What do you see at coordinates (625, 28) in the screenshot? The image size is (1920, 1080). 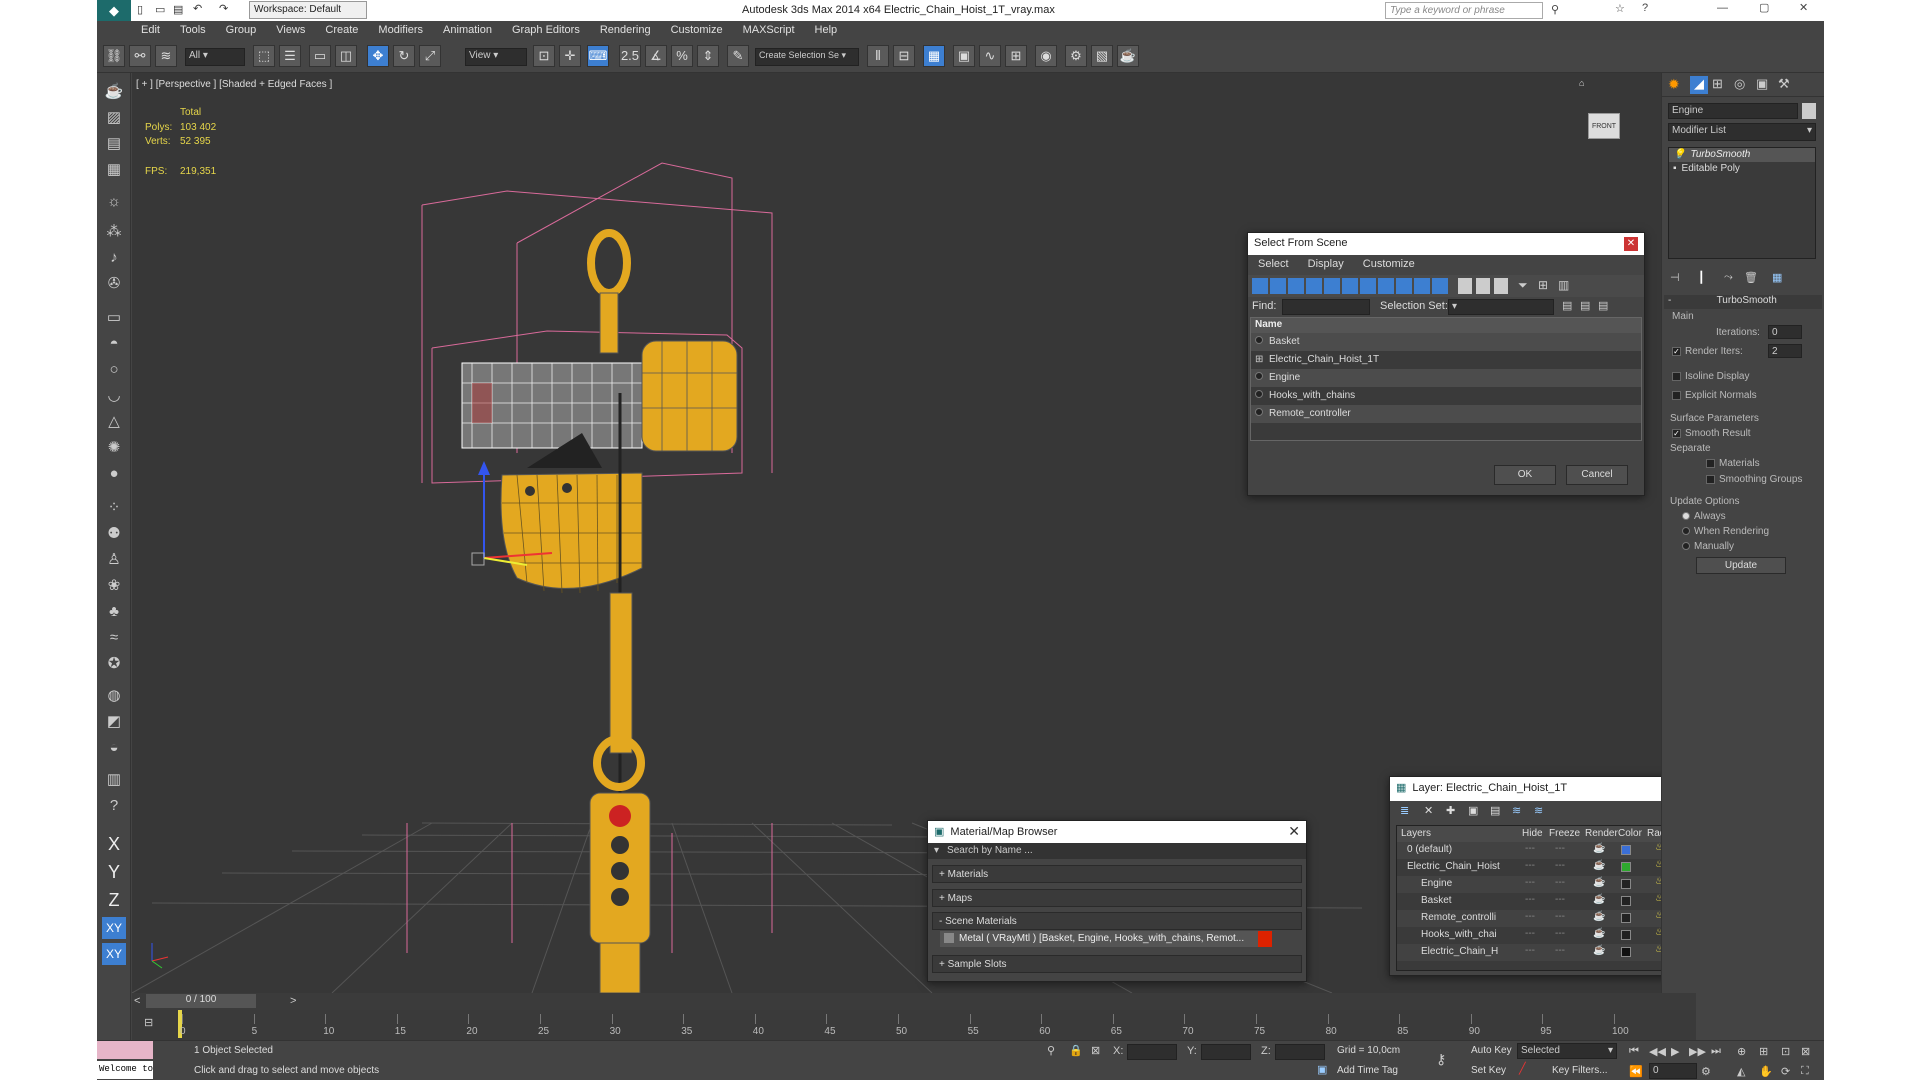 I see `menu-rendering: Rendering` at bounding box center [625, 28].